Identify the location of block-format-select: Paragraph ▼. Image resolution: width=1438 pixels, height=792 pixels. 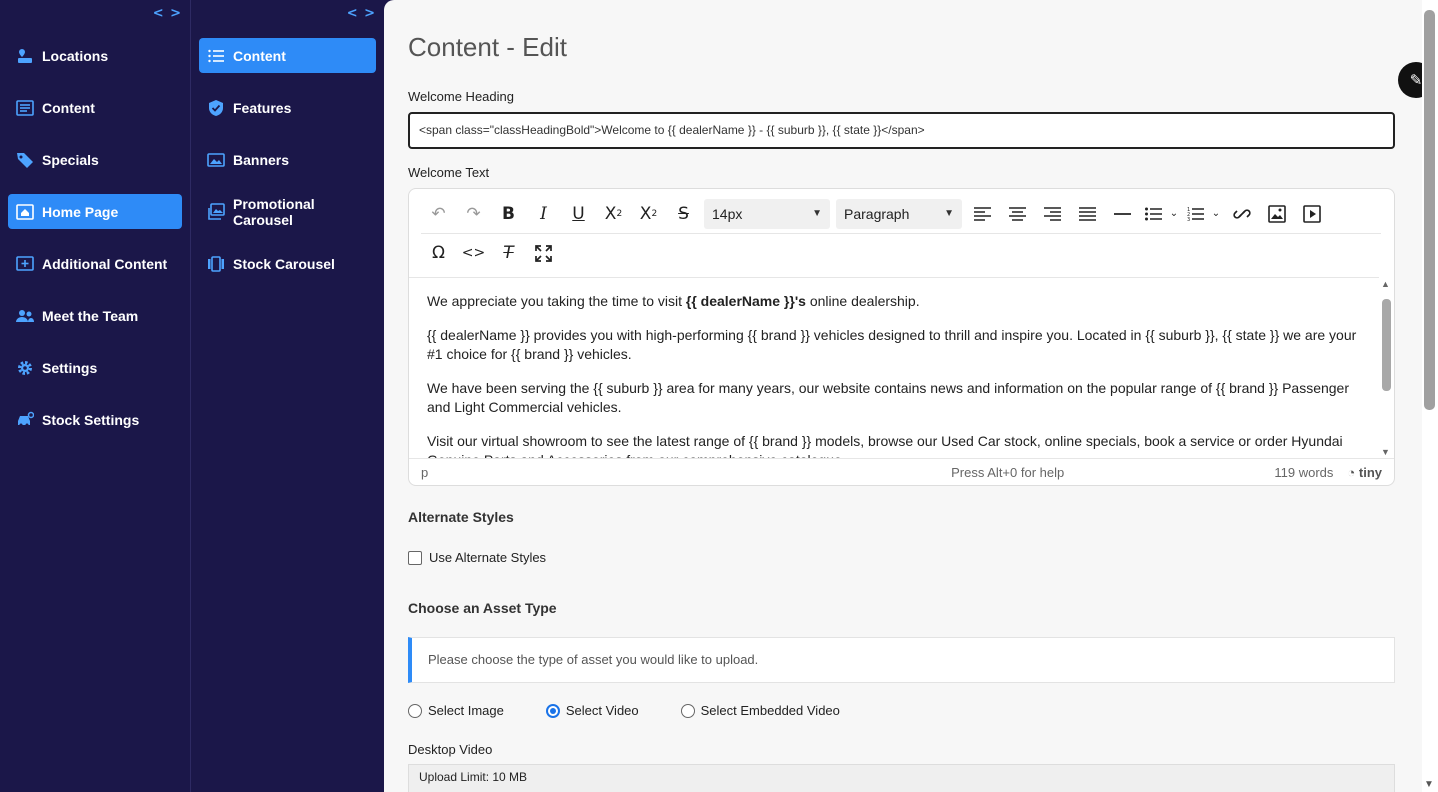
(899, 213).